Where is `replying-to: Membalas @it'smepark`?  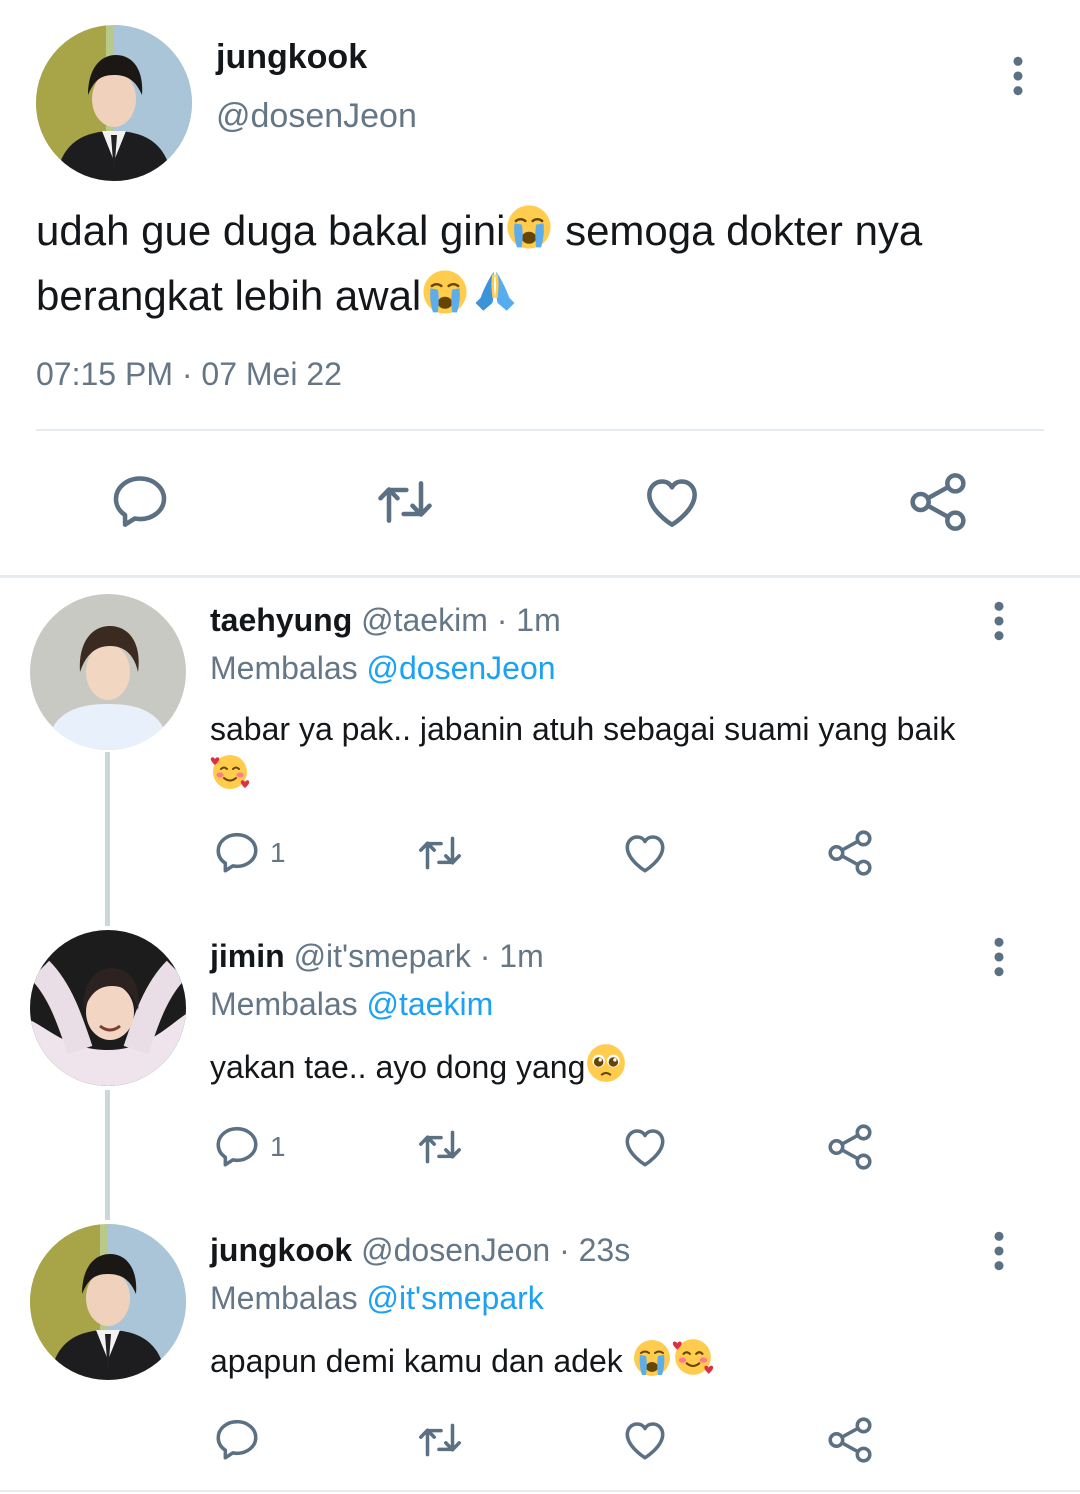
replying-to: Membalas @it'smepark is located at coordinates (377, 1298).